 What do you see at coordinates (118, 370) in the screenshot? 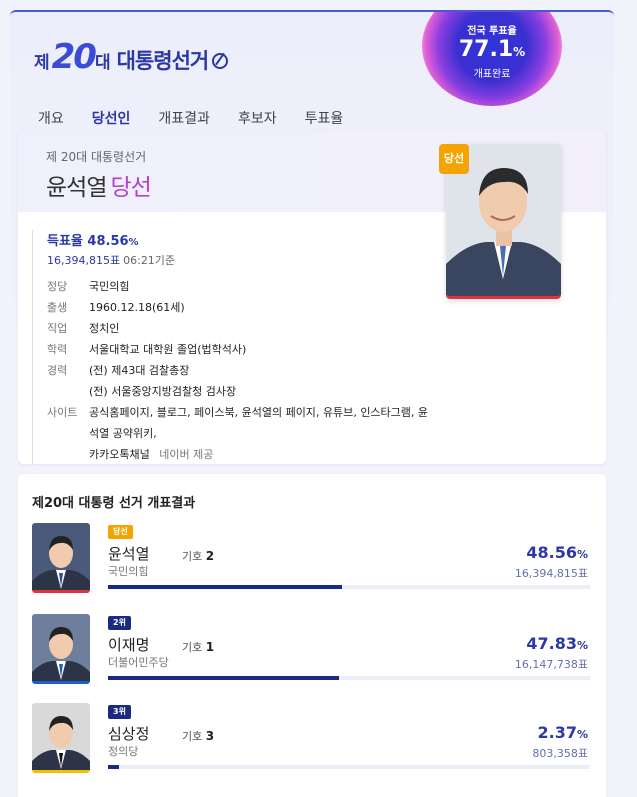
I see `detail-row-career: 경력 (전) 제43대 검찰총장` at bounding box center [118, 370].